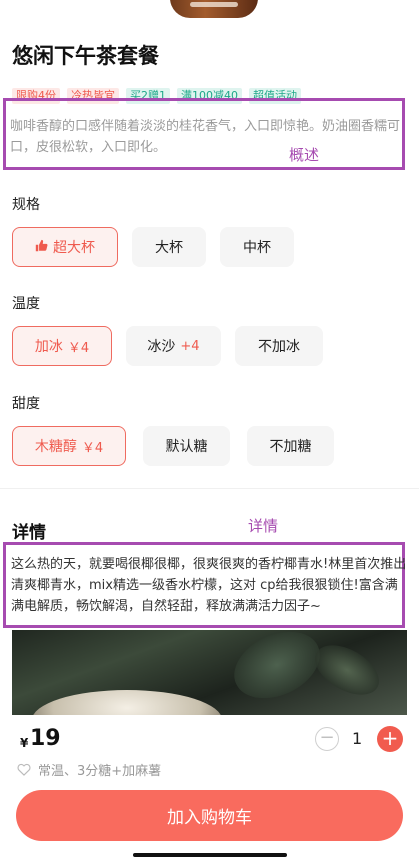  What do you see at coordinates (161, 347) in the screenshot?
I see `temperature-option-label: 冰沙` at bounding box center [161, 347].